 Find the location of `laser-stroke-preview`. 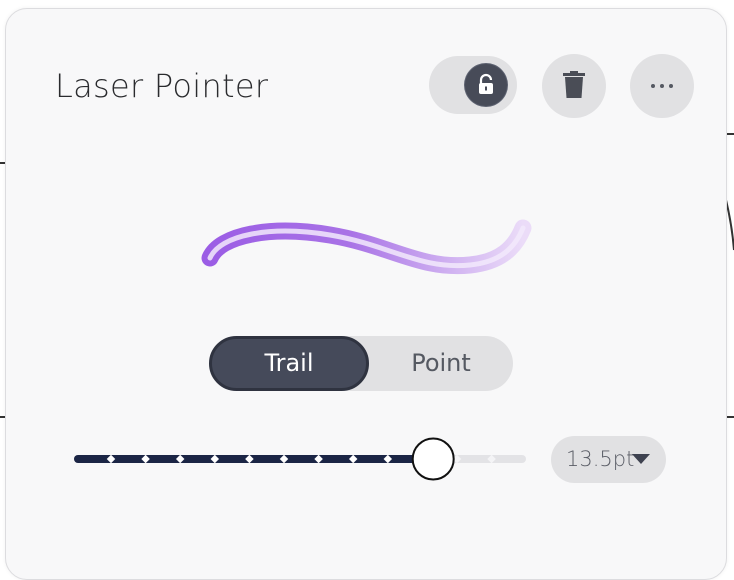

laser-stroke-preview is located at coordinates (366, 247).